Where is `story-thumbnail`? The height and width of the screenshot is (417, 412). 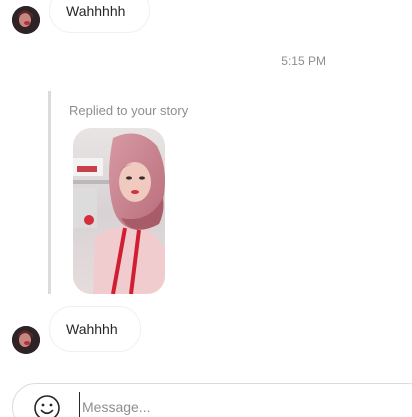
story-thumbnail is located at coordinates (119, 211).